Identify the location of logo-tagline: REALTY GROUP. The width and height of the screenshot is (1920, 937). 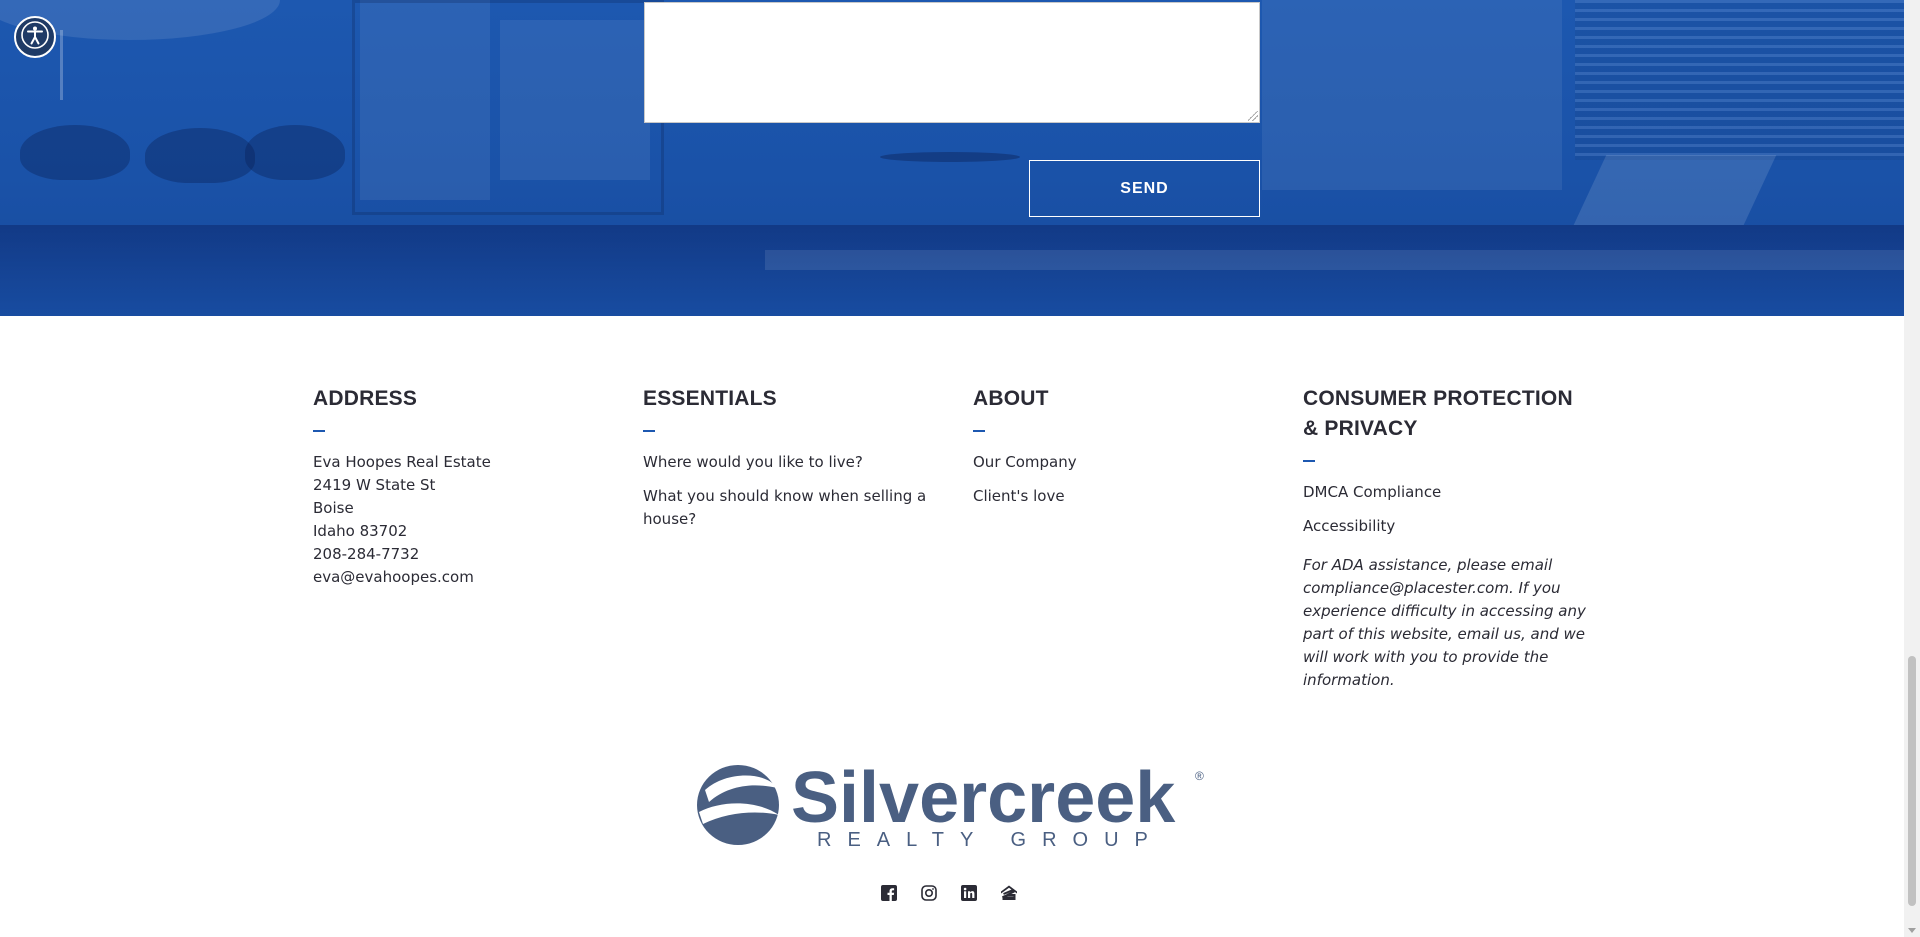
(990, 839).